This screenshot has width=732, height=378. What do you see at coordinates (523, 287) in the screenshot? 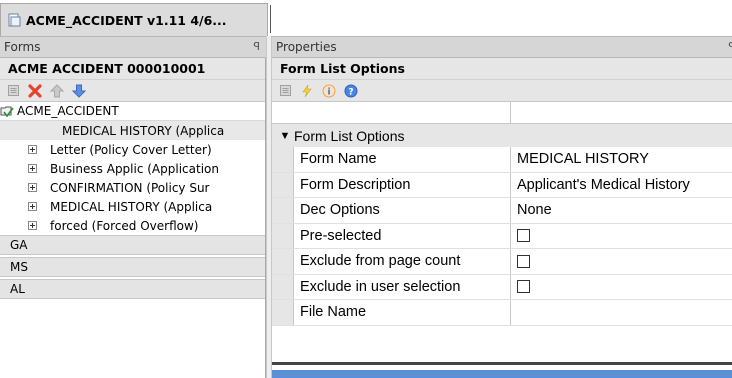
I see `exclude-user-selection-checkbox` at bounding box center [523, 287].